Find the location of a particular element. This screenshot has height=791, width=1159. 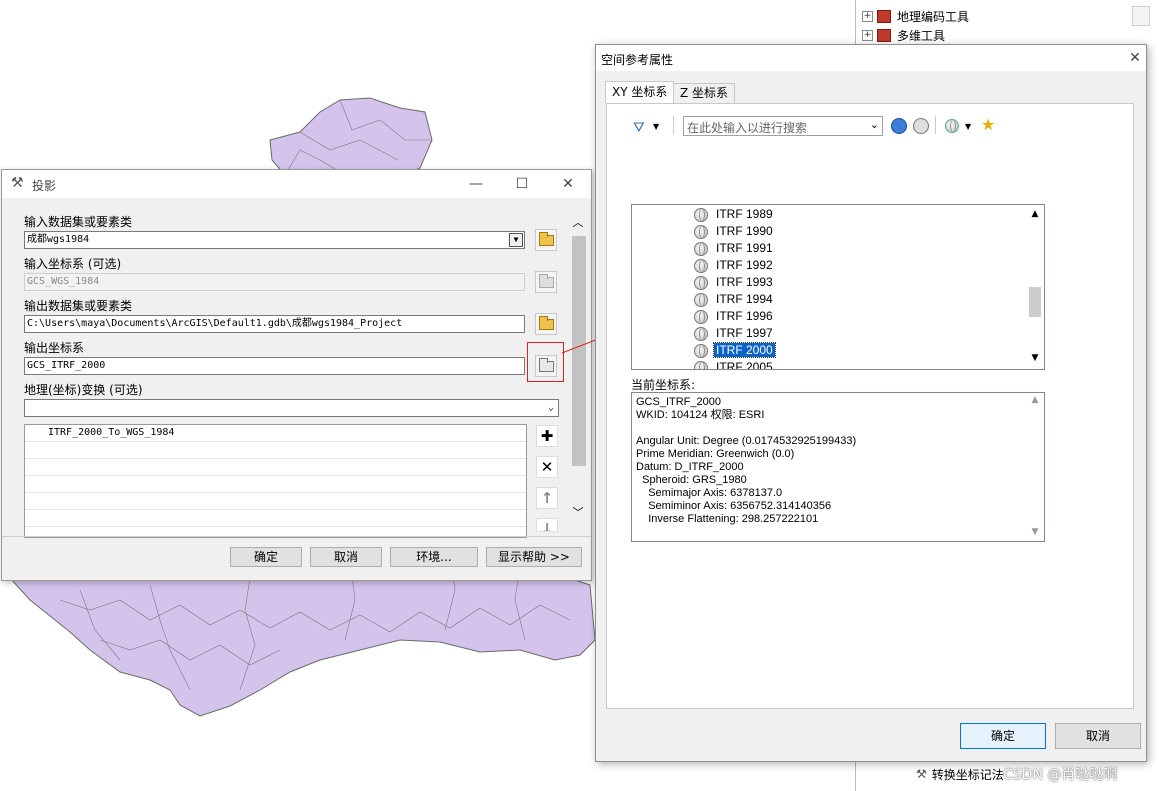

tab-xy-coordinate-system: XY 坐标系 is located at coordinates (640, 92).